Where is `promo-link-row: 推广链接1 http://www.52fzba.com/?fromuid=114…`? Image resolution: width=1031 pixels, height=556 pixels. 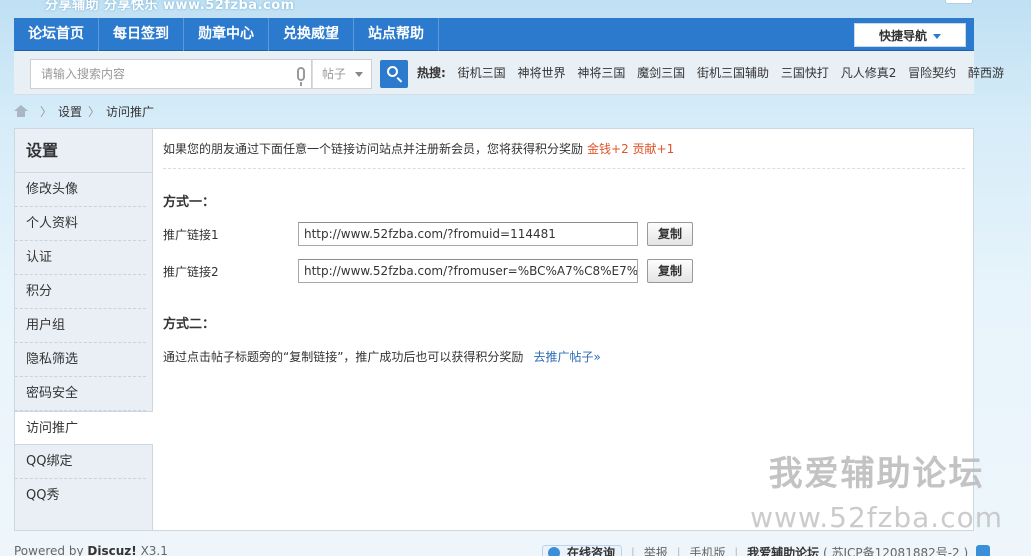
promo-link-row: 推广链接1 http://www.52fzba.com/?fromuid=114… is located at coordinates (443, 234).